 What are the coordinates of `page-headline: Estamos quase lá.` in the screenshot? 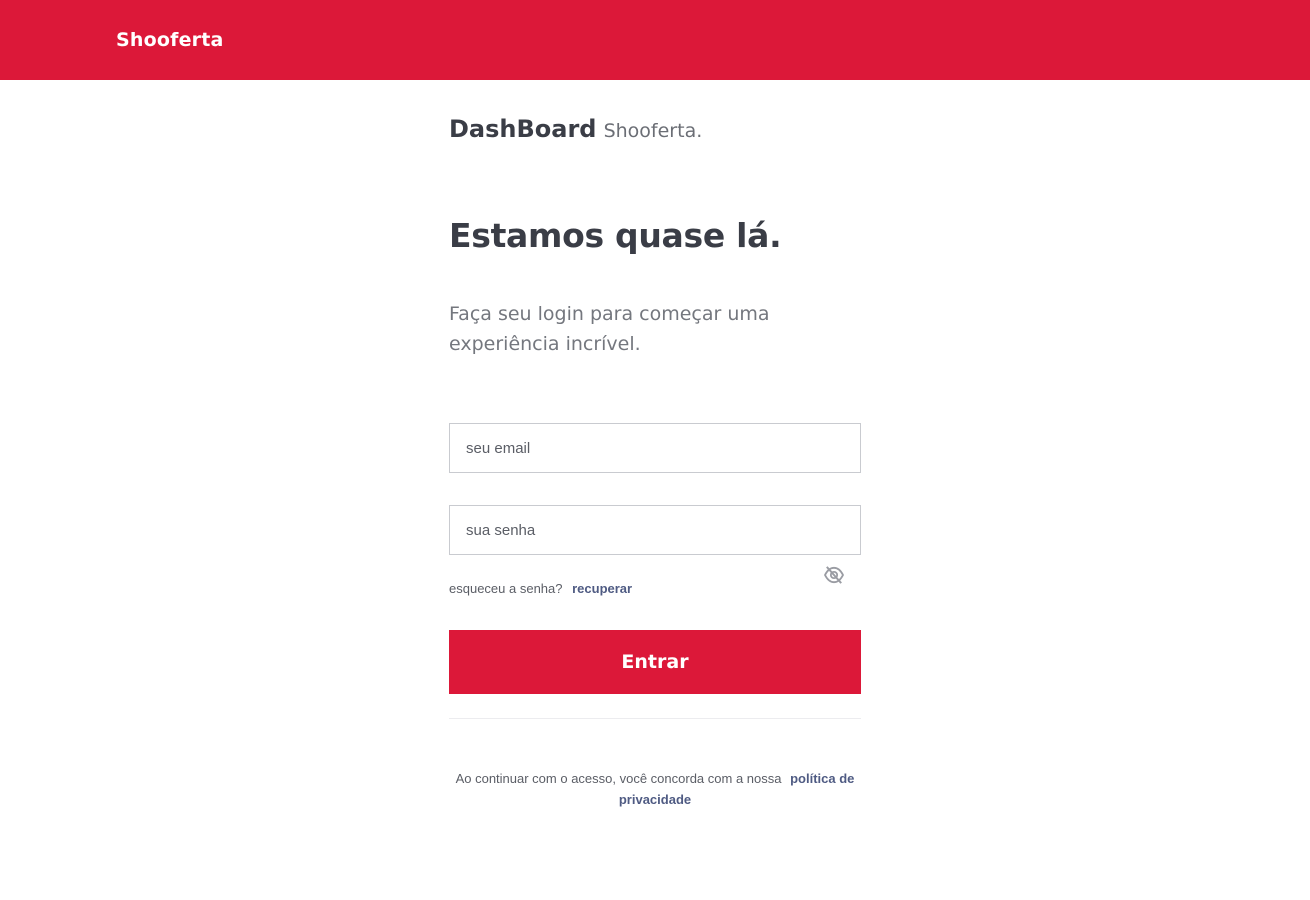 It's located at (615, 235).